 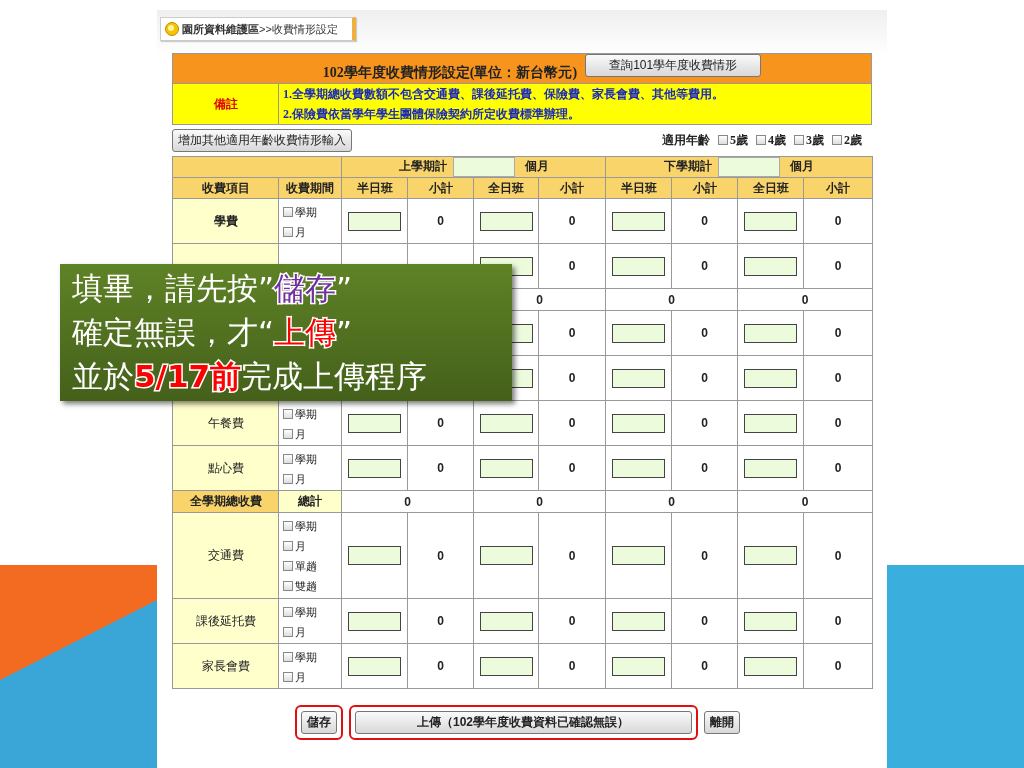 I want to click on breadcrumb: 園所資料維護區>>收費情形設定, so click(x=260, y=29).